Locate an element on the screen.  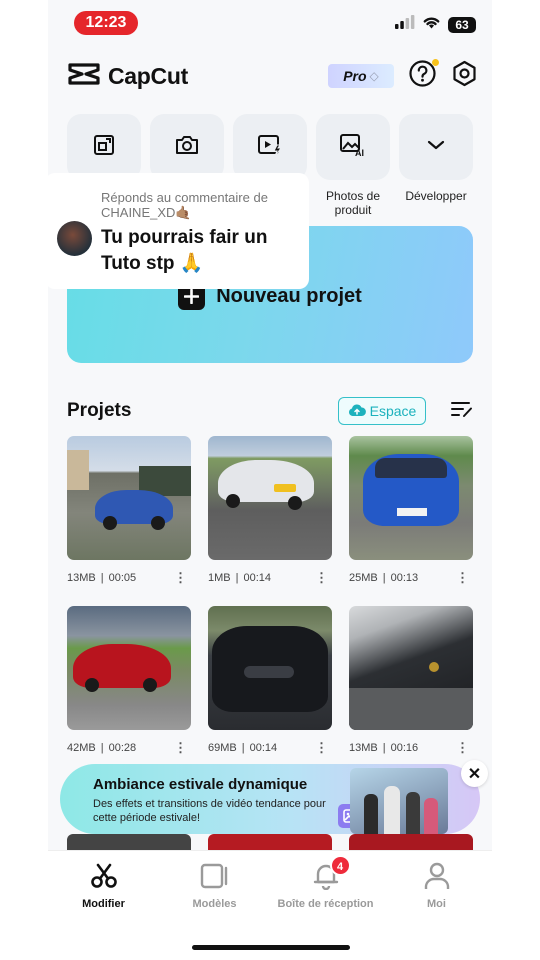
close-button: ✕ is located at coordinates (474, 773).